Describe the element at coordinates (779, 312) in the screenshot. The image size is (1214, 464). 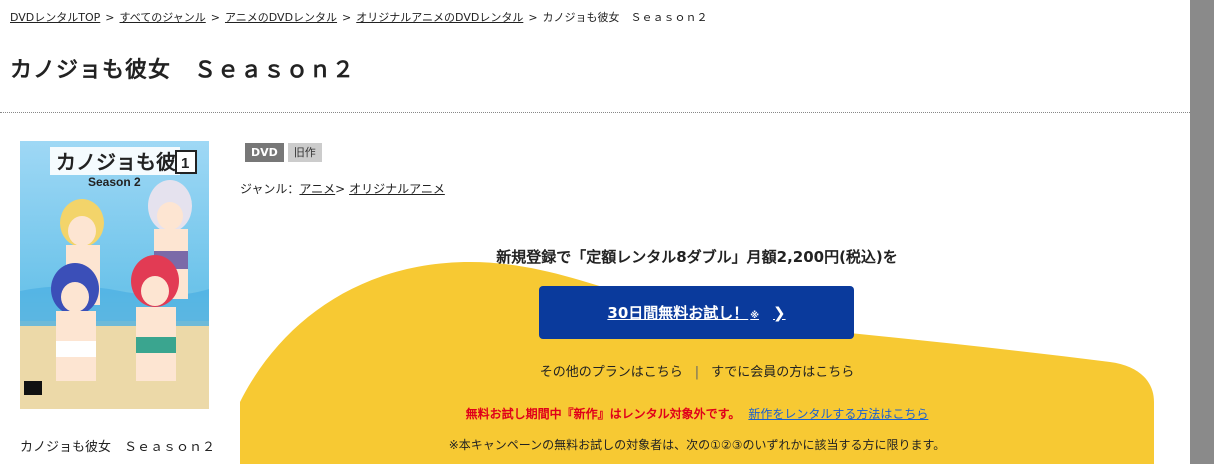
I see `chevron-right-icon: ❯` at that location.